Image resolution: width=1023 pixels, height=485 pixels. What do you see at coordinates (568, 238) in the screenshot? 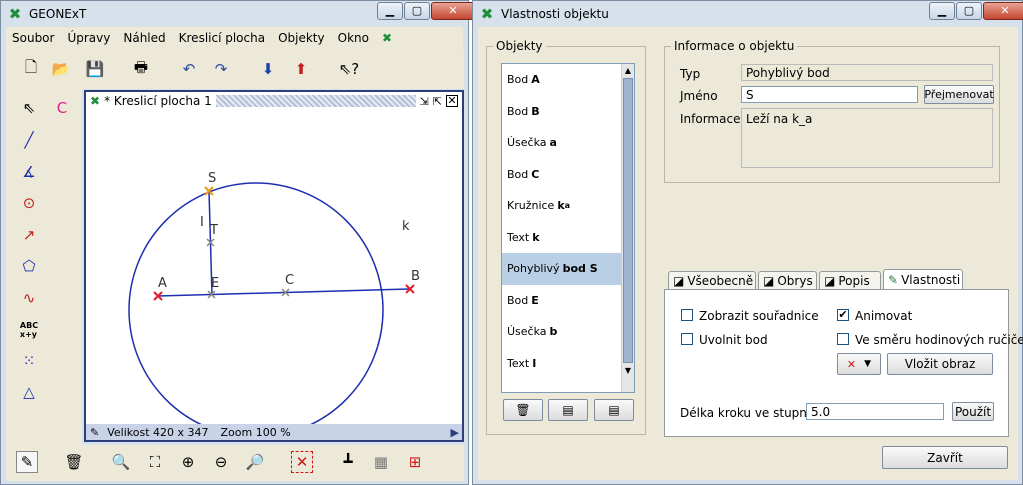
I see `list-item: Text k` at bounding box center [568, 238].